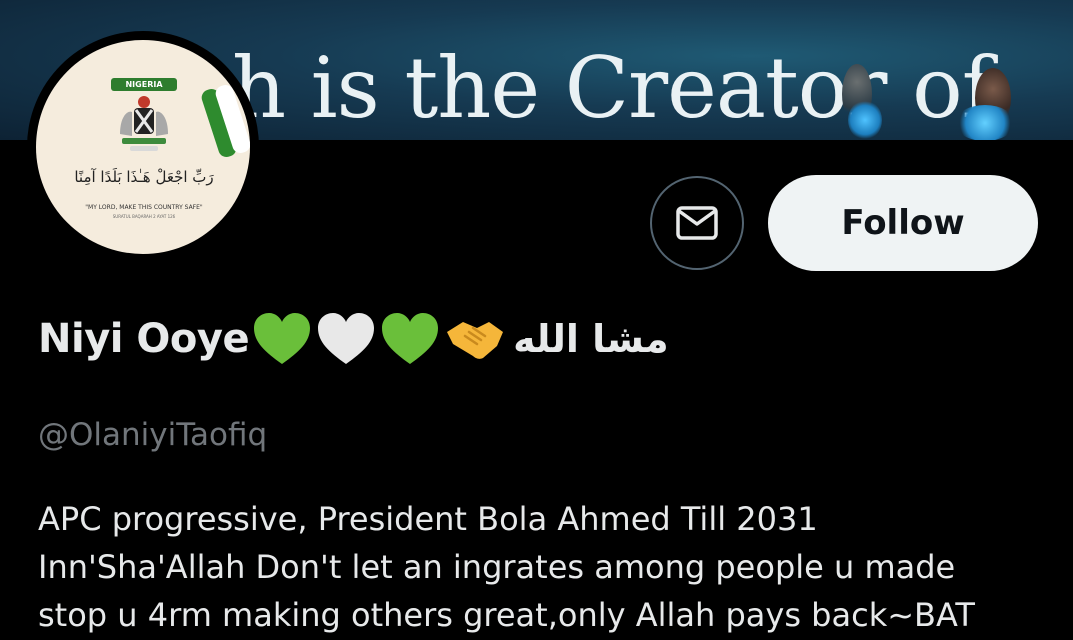 Image resolution: width=1073 pixels, height=640 pixels. What do you see at coordinates (144, 123) in the screenshot?
I see `coat-of-arms-icon` at bounding box center [144, 123].